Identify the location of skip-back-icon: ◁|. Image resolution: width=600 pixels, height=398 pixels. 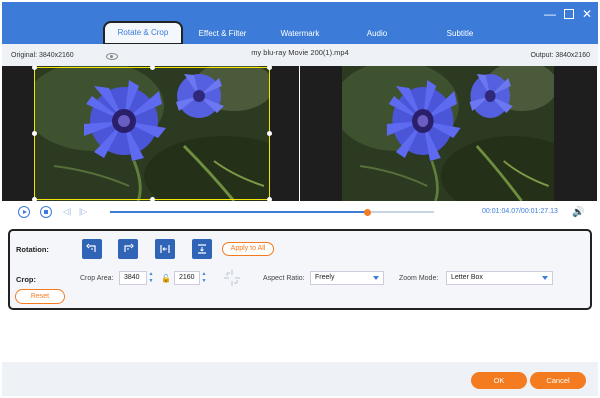
(67, 211).